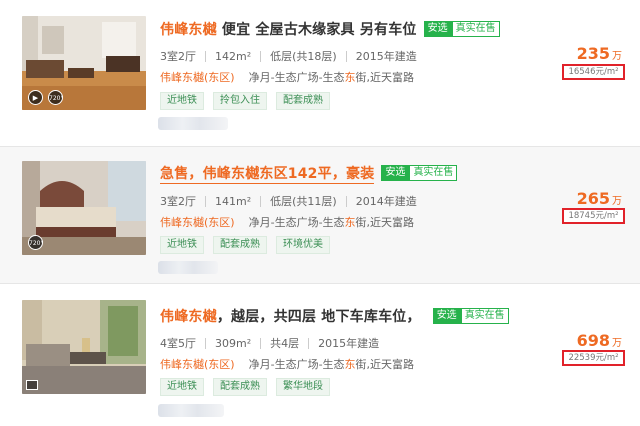  What do you see at coordinates (303, 245) in the screenshot?
I see `feature-tag: 环境优美` at bounding box center [303, 245].